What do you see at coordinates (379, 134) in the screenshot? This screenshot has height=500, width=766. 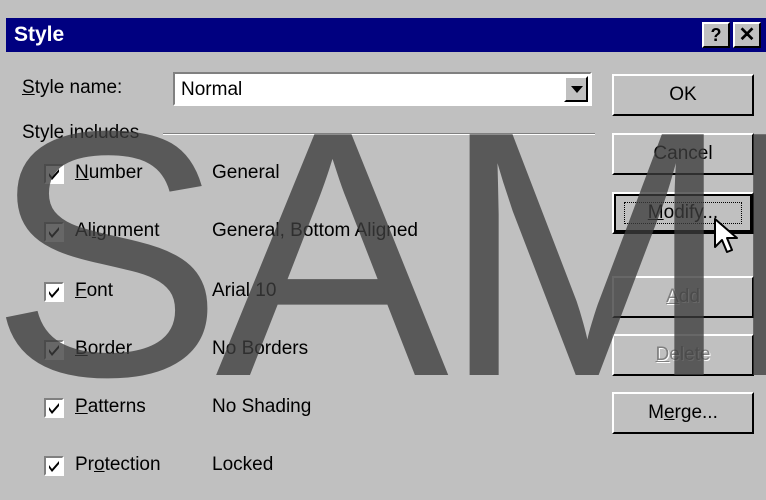 I see `group-divider` at bounding box center [379, 134].